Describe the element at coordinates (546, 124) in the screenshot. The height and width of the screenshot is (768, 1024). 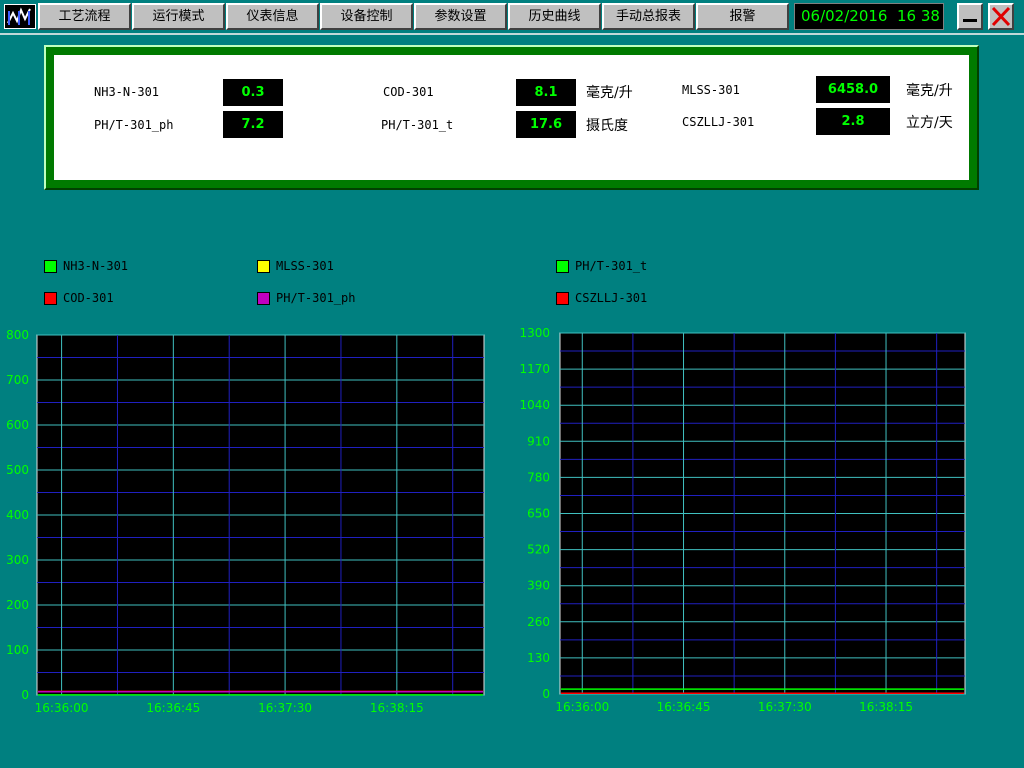
I see `reading-value: 17.6` at that location.